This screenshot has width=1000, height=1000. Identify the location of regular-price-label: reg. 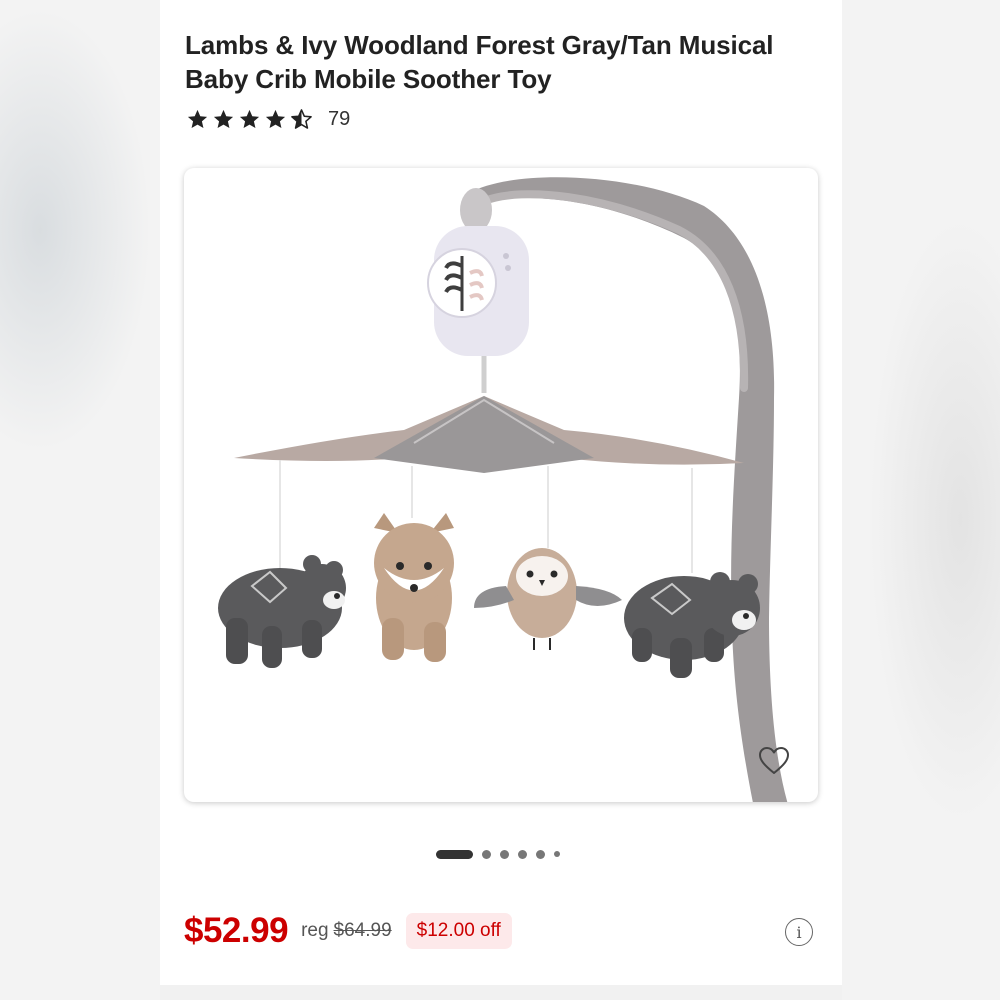
(315, 930).